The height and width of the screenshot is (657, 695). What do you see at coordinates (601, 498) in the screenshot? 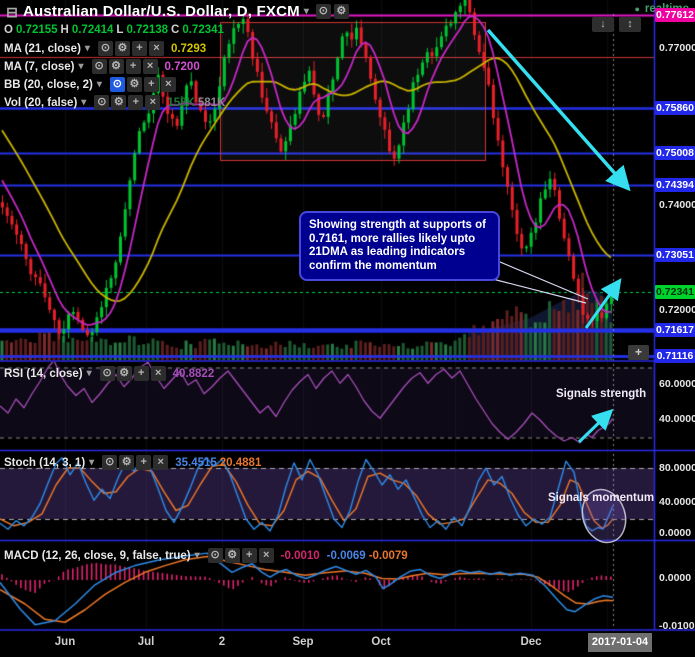
I see `annotation-signals-momentum: Signals momentum` at bounding box center [601, 498].